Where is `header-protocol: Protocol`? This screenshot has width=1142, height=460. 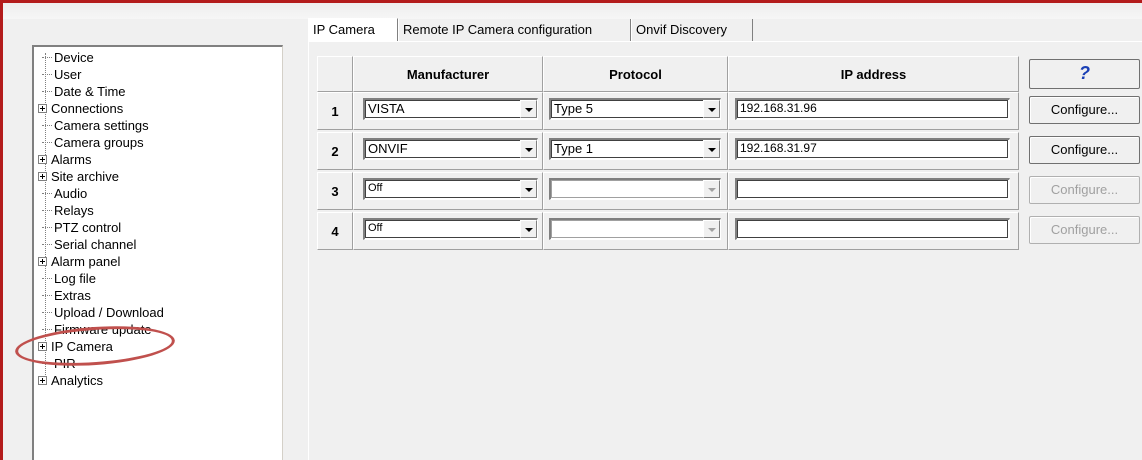
header-protocol: Protocol is located at coordinates (635, 74).